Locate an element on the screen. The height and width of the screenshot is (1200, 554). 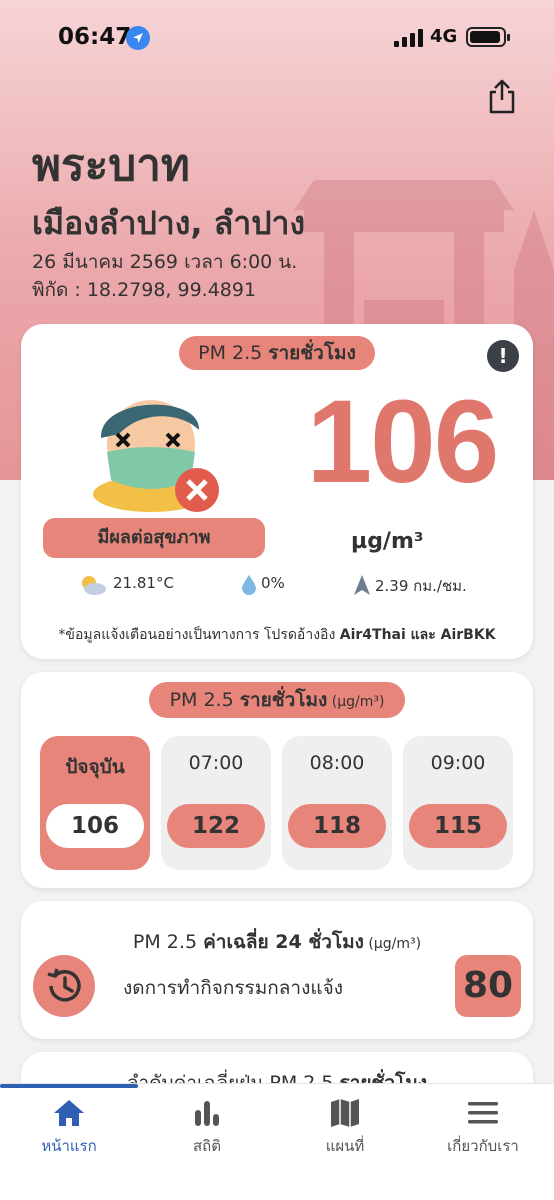
hourly-pill: PM 2.5 รายชั่วโมง (µg/m³) is located at coordinates (277, 700).